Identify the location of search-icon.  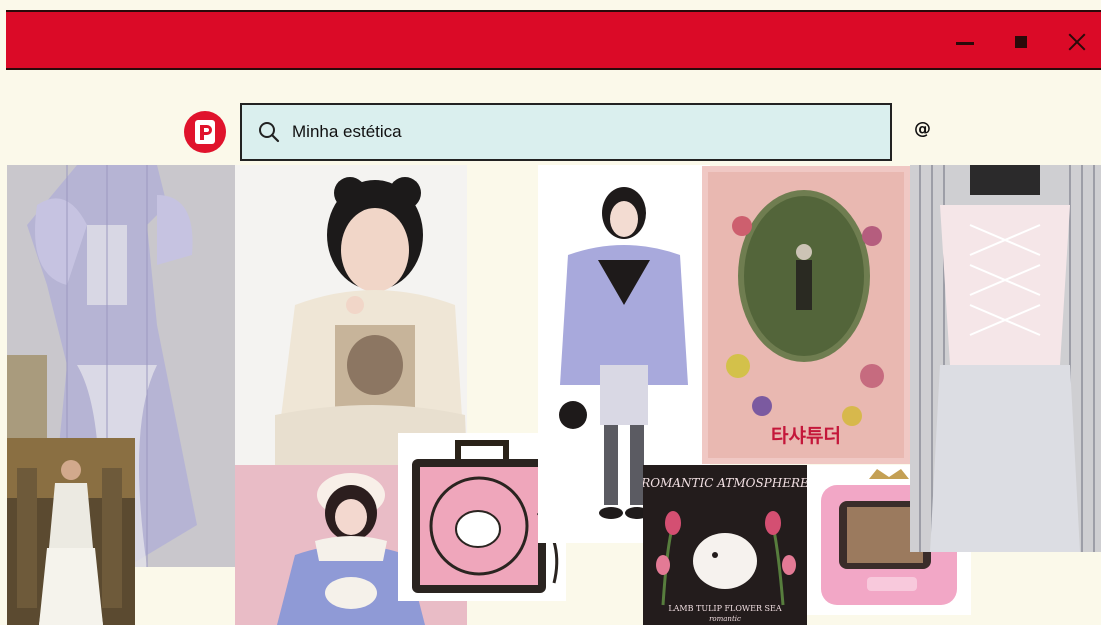
(269, 132).